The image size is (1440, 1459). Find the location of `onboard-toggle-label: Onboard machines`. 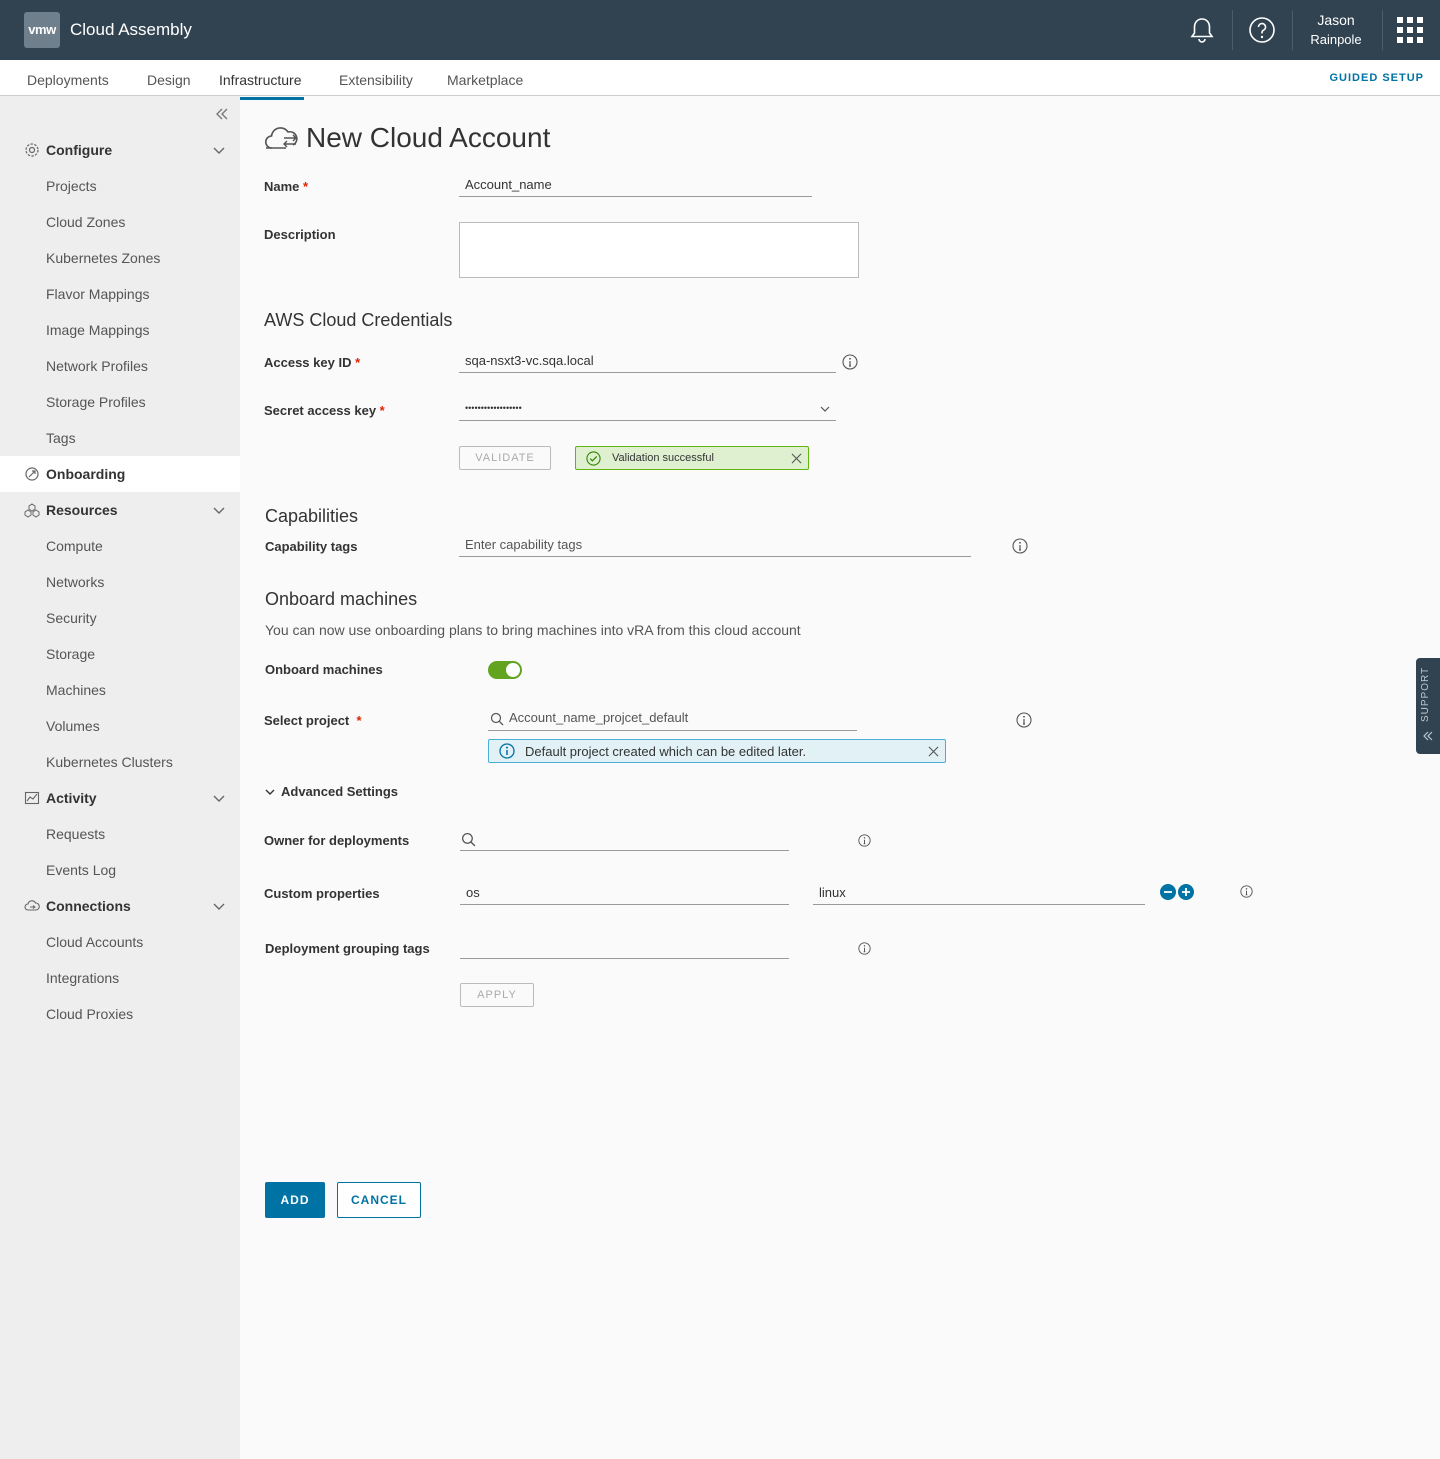

onboard-toggle-label: Onboard machines is located at coordinates (324, 669).